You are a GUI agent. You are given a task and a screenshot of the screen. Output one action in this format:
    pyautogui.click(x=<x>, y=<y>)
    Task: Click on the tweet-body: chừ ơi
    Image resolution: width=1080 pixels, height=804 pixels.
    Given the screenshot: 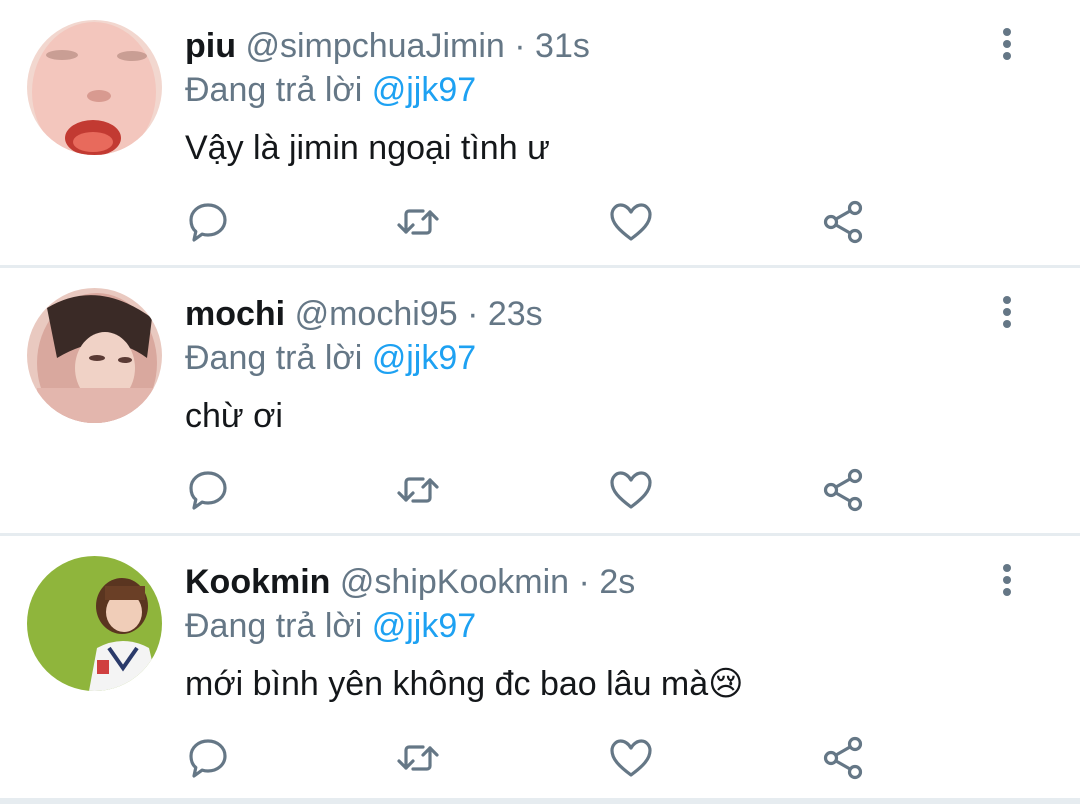 What is the action you would take?
    pyautogui.click(x=234, y=416)
    